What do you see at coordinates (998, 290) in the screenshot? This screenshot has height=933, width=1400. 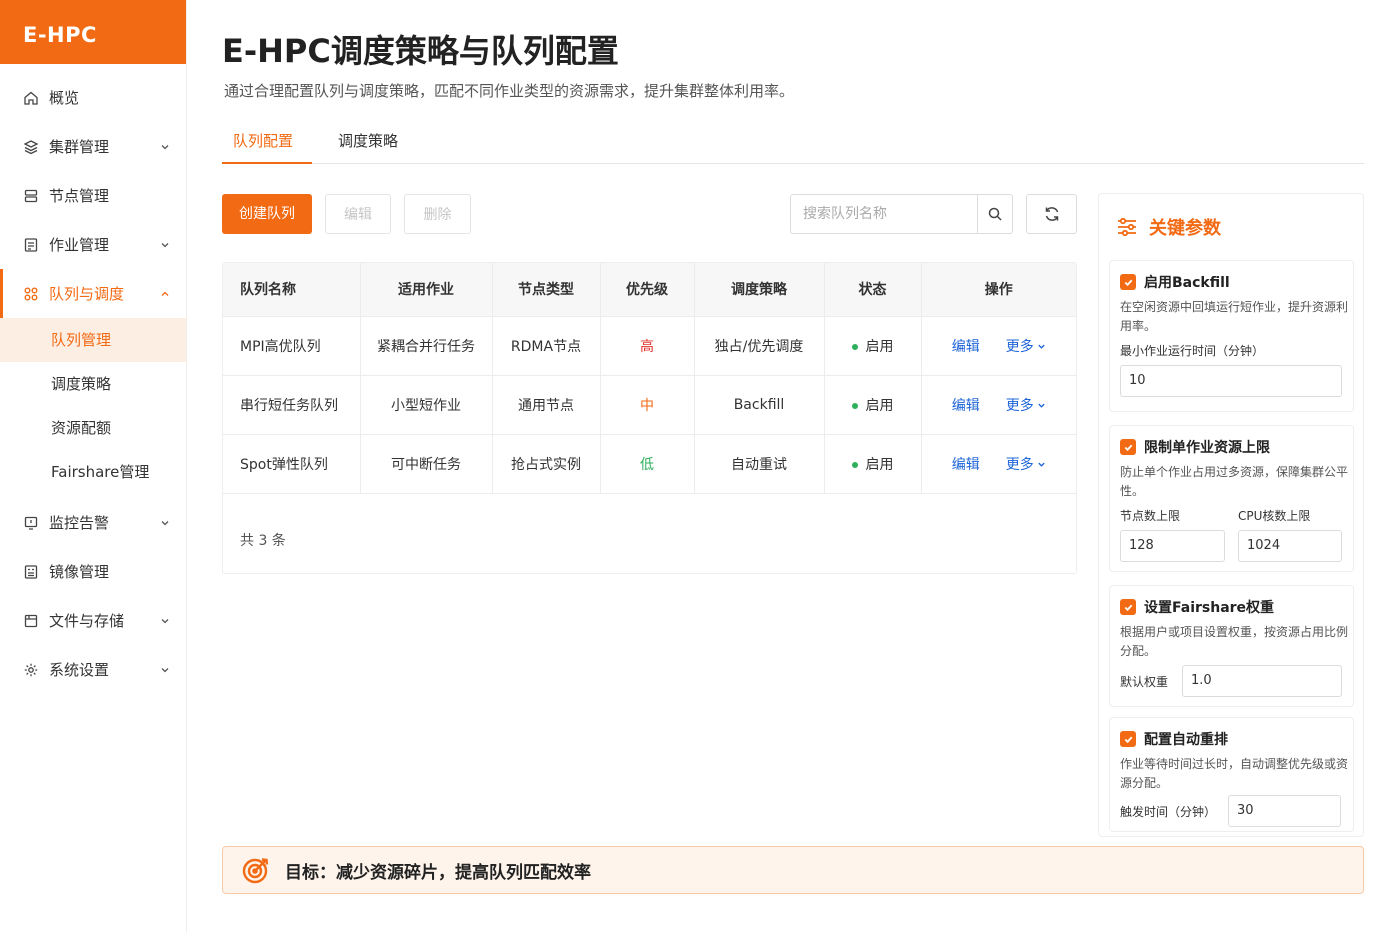 I see `column-header: 操作` at bounding box center [998, 290].